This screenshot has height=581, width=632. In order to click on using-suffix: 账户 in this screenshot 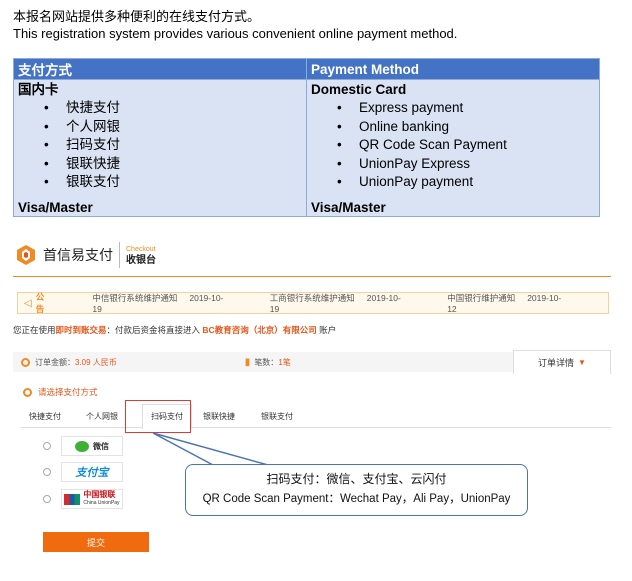, I will do `click(328, 330)`.